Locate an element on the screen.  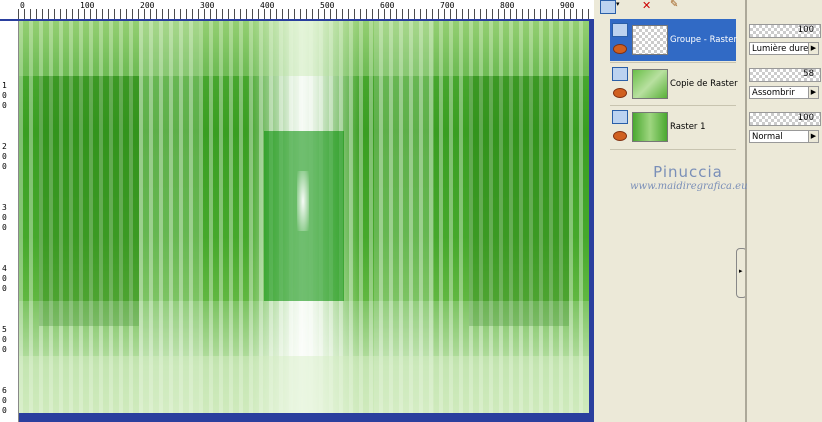
horizontal-ruler: 0 100 200 300 400 500 600 700 800 900 is located at coordinates (297, 10).